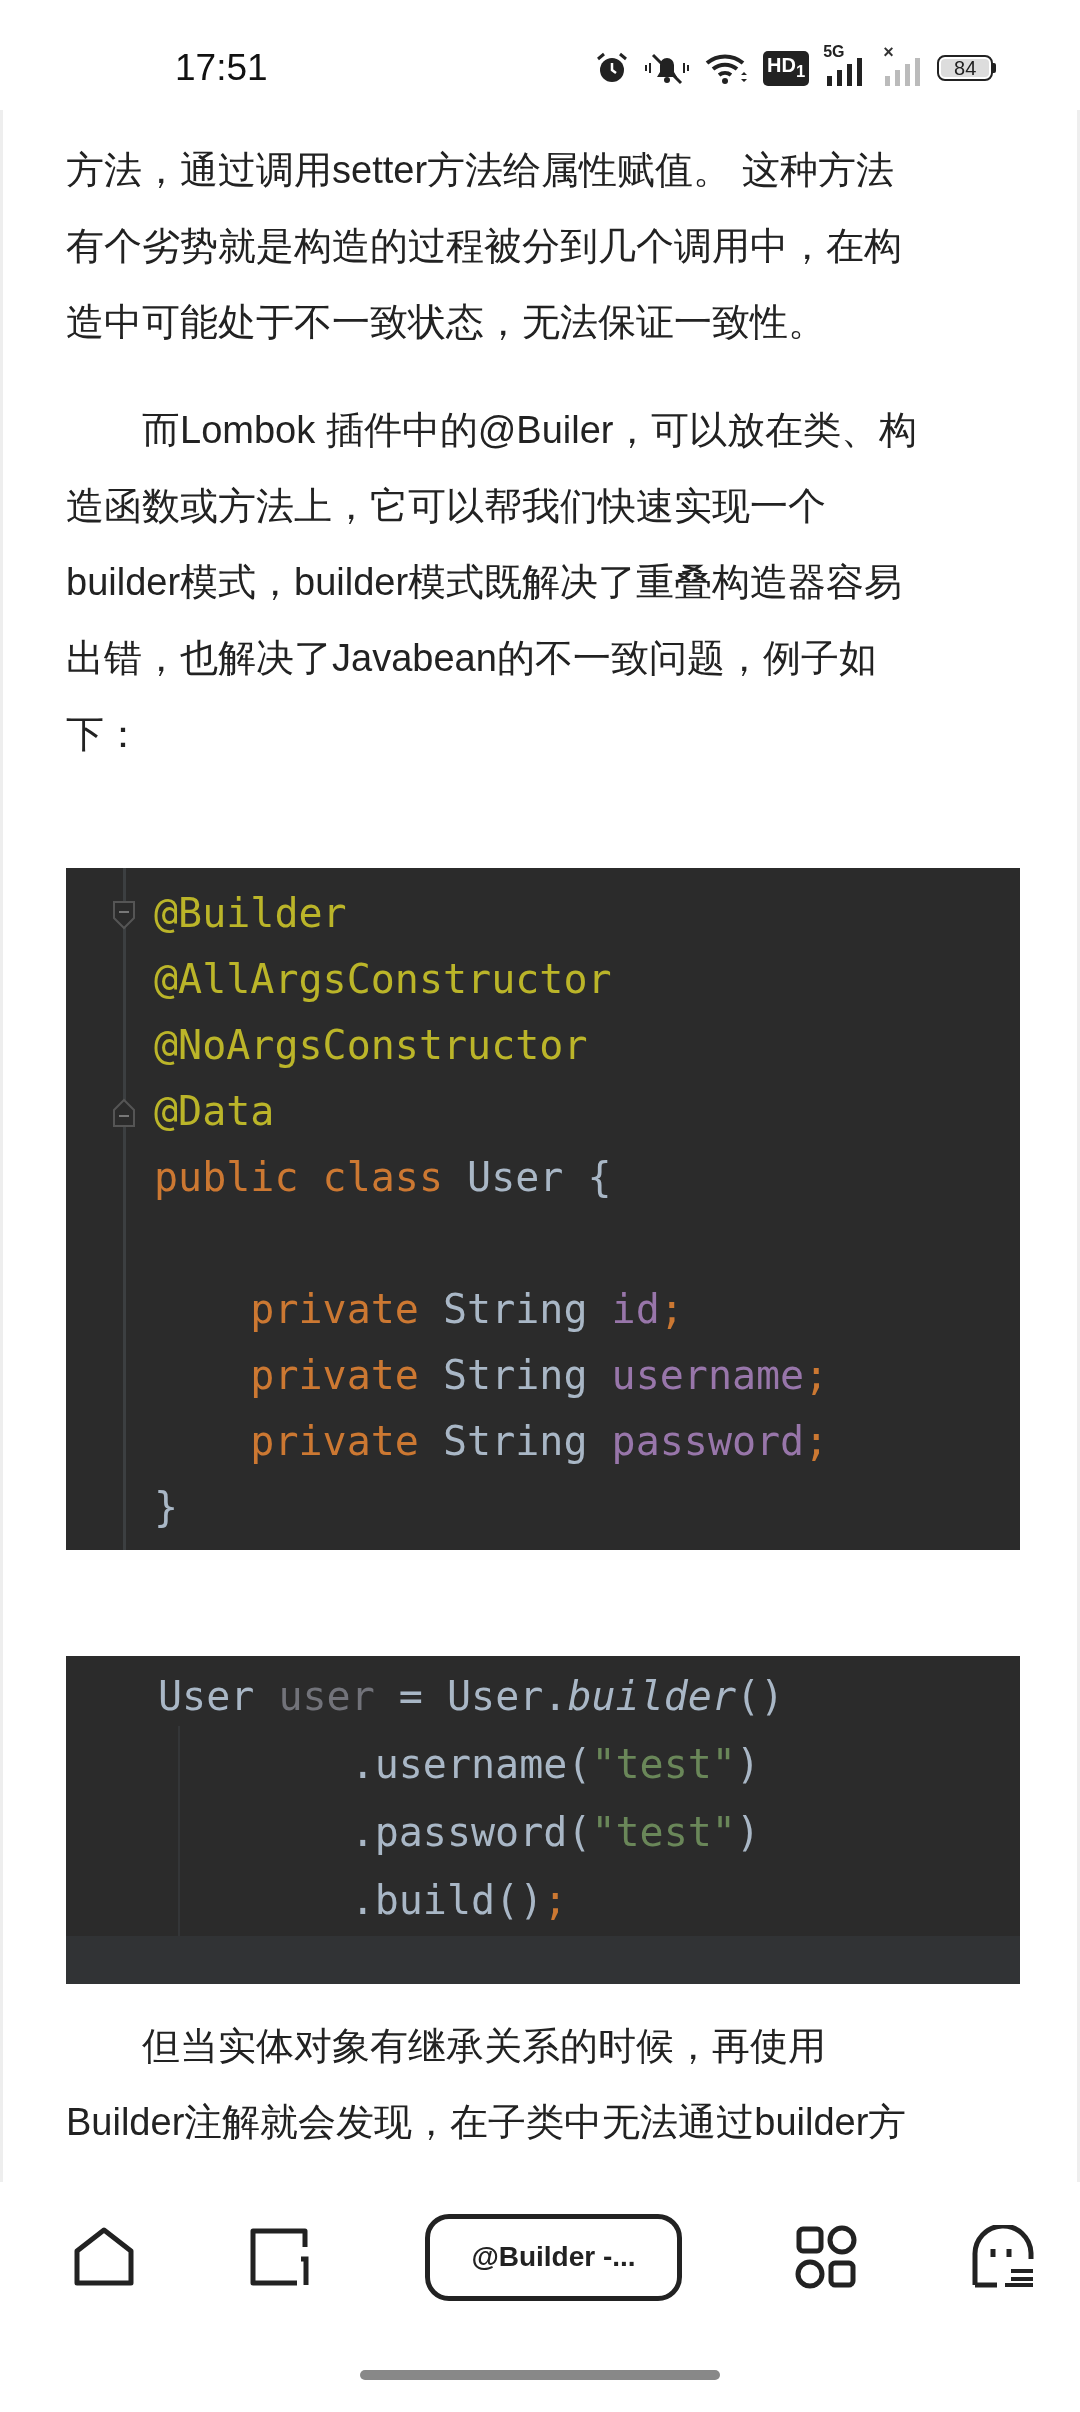 Image resolution: width=1080 pixels, height=2412 pixels. I want to click on home-icon, so click(104, 2257).